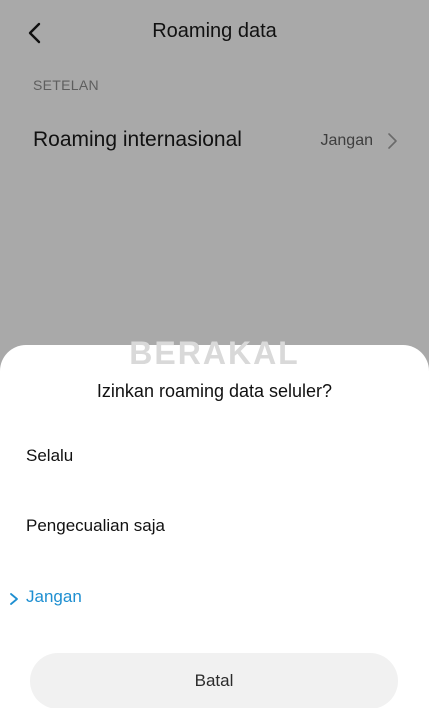  I want to click on setting-title: Roaming internasional, so click(137, 139).